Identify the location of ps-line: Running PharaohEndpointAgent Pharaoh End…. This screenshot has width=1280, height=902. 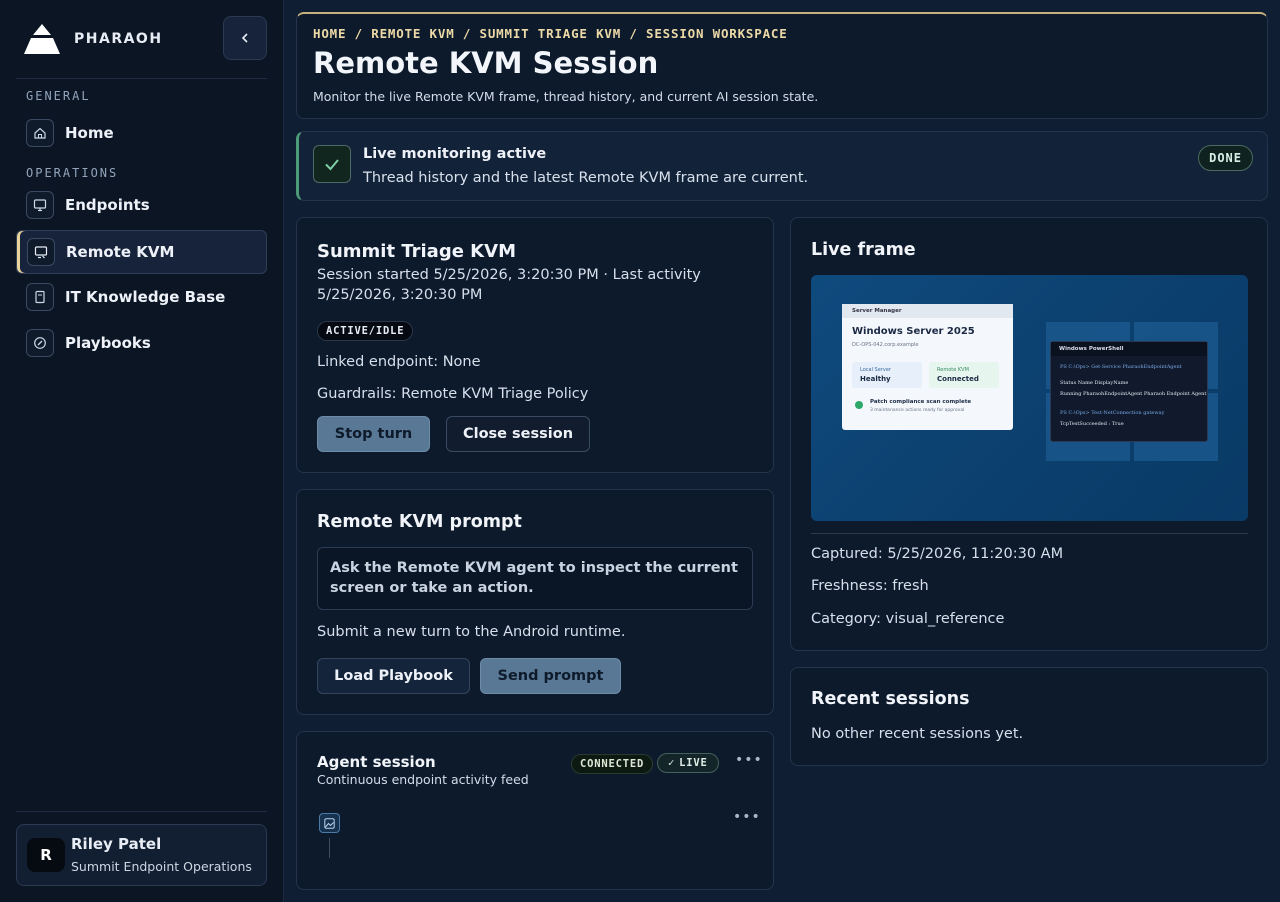
(1133, 394).